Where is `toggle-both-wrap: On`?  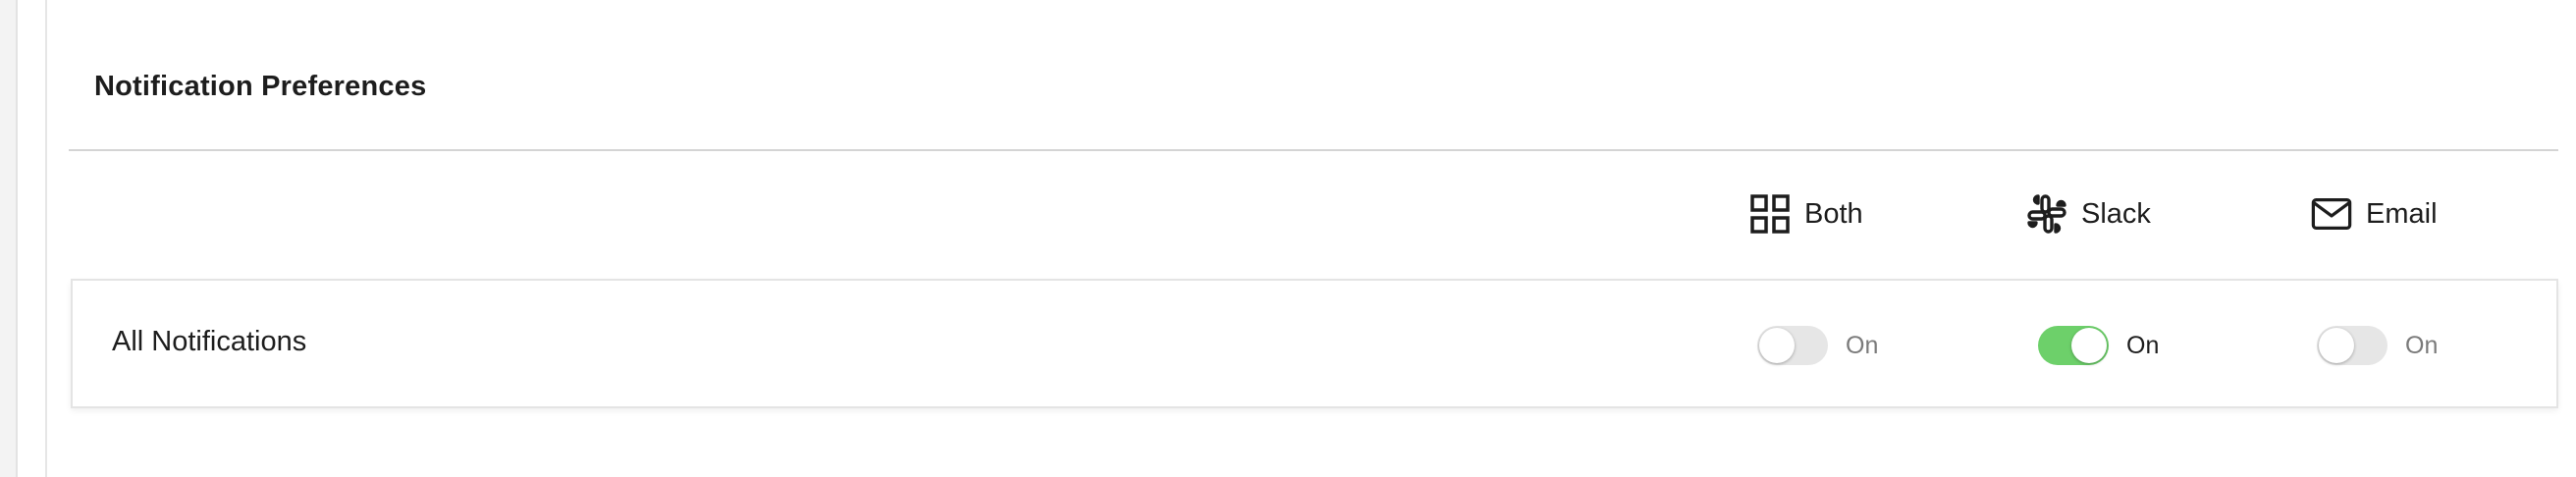 toggle-both-wrap: On is located at coordinates (1817, 345).